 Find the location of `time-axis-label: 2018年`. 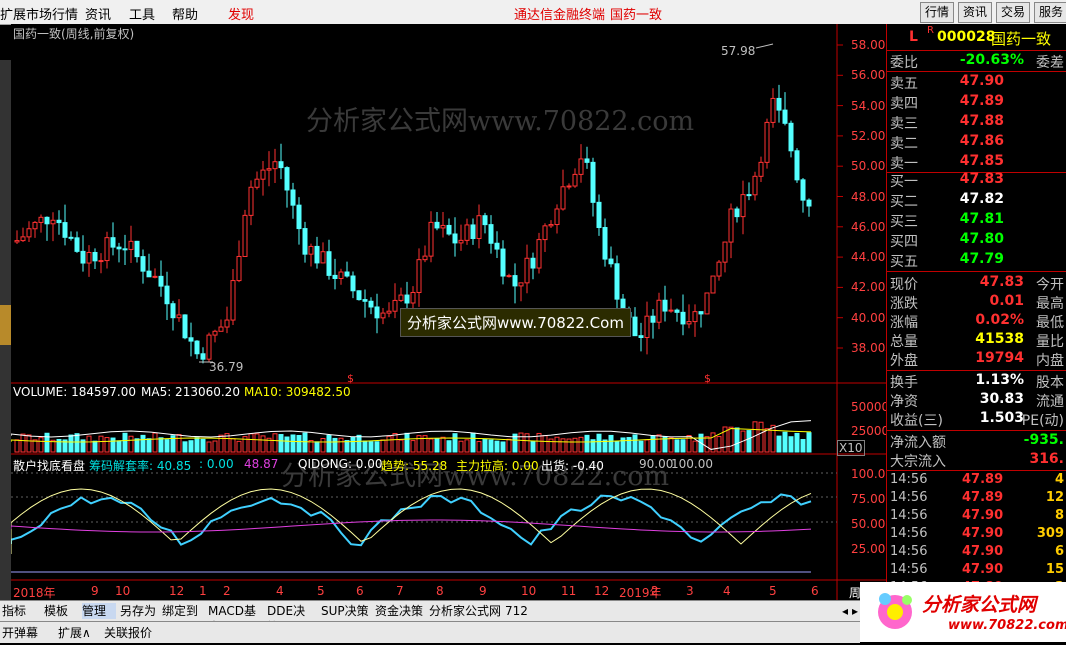

time-axis-label: 2018年 is located at coordinates (34, 593).